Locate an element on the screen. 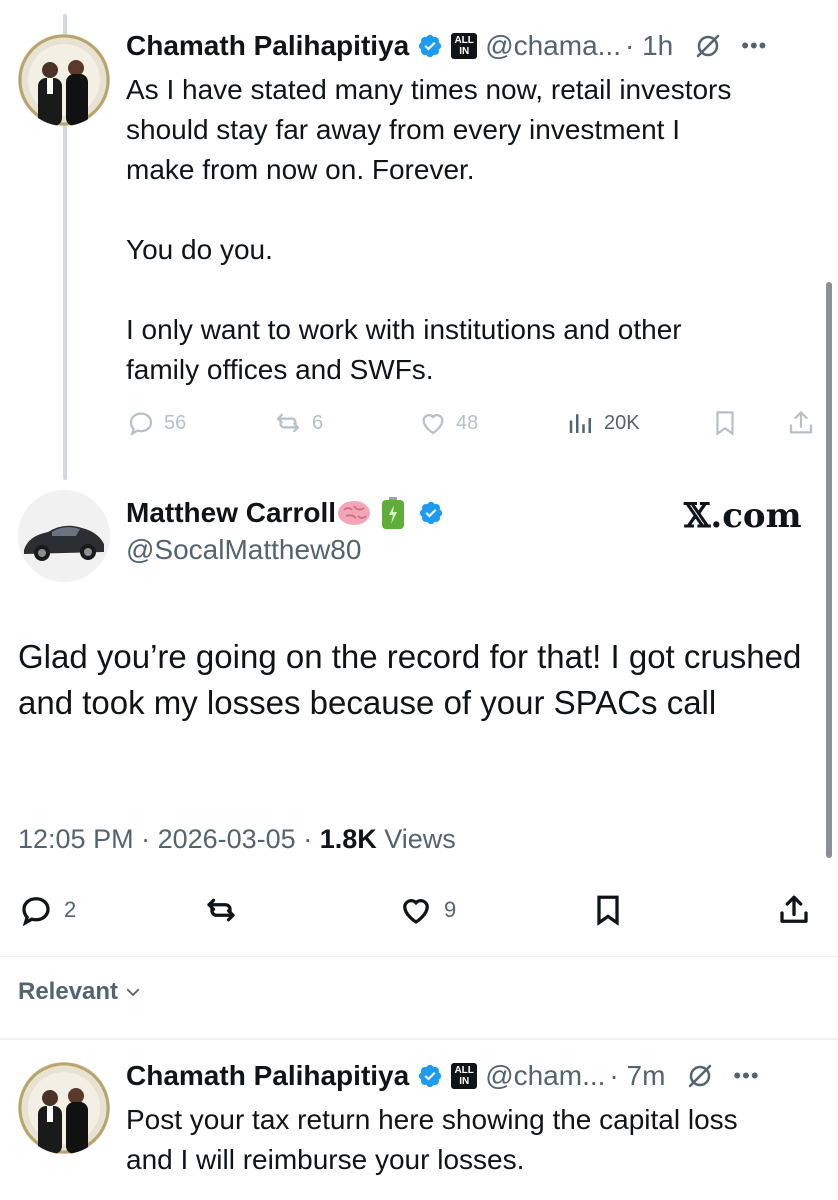 This screenshot has width=838, height=1200. tweet-time: · 1h is located at coordinates (649, 46).